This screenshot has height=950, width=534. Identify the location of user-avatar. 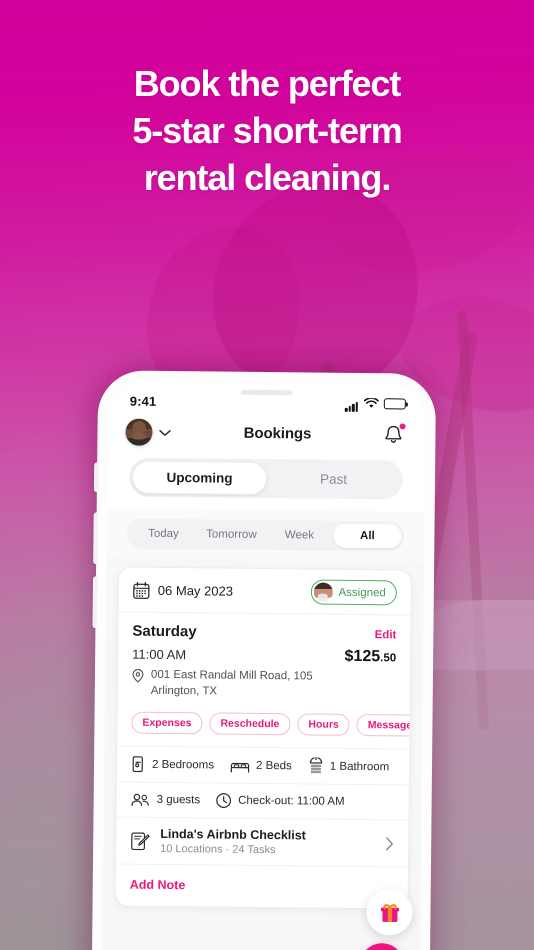
(139, 432).